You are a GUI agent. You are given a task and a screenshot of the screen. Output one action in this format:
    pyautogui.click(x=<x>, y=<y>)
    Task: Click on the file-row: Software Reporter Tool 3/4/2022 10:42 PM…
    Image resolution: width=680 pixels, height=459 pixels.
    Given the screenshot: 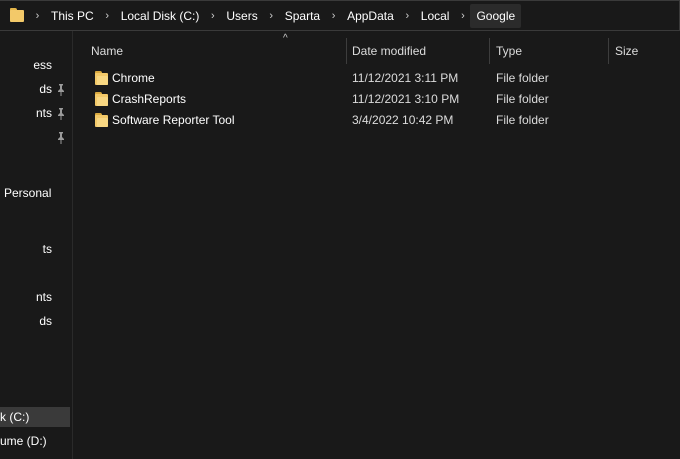 What is the action you would take?
    pyautogui.click(x=376, y=120)
    